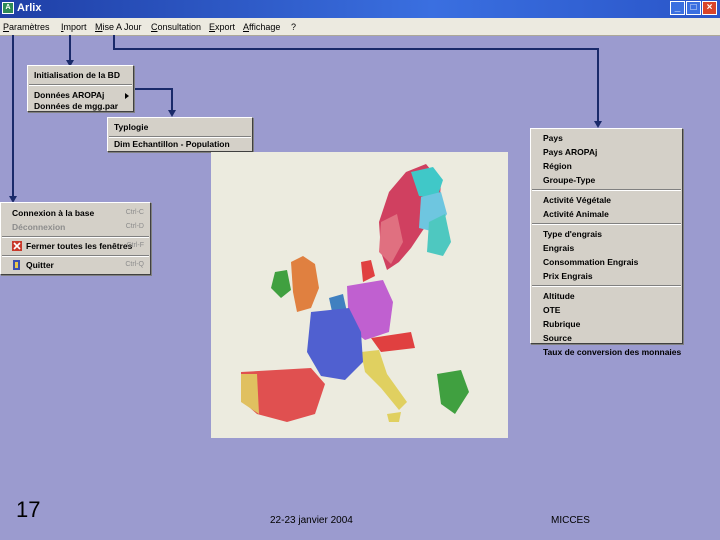 The image size is (720, 540). What do you see at coordinates (293, 27) in the screenshot?
I see `menu-help: ?` at bounding box center [293, 27].